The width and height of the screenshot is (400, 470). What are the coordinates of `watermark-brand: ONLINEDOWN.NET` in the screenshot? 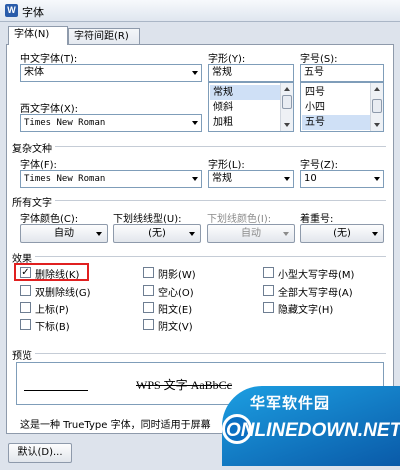 It's located at (313, 430).